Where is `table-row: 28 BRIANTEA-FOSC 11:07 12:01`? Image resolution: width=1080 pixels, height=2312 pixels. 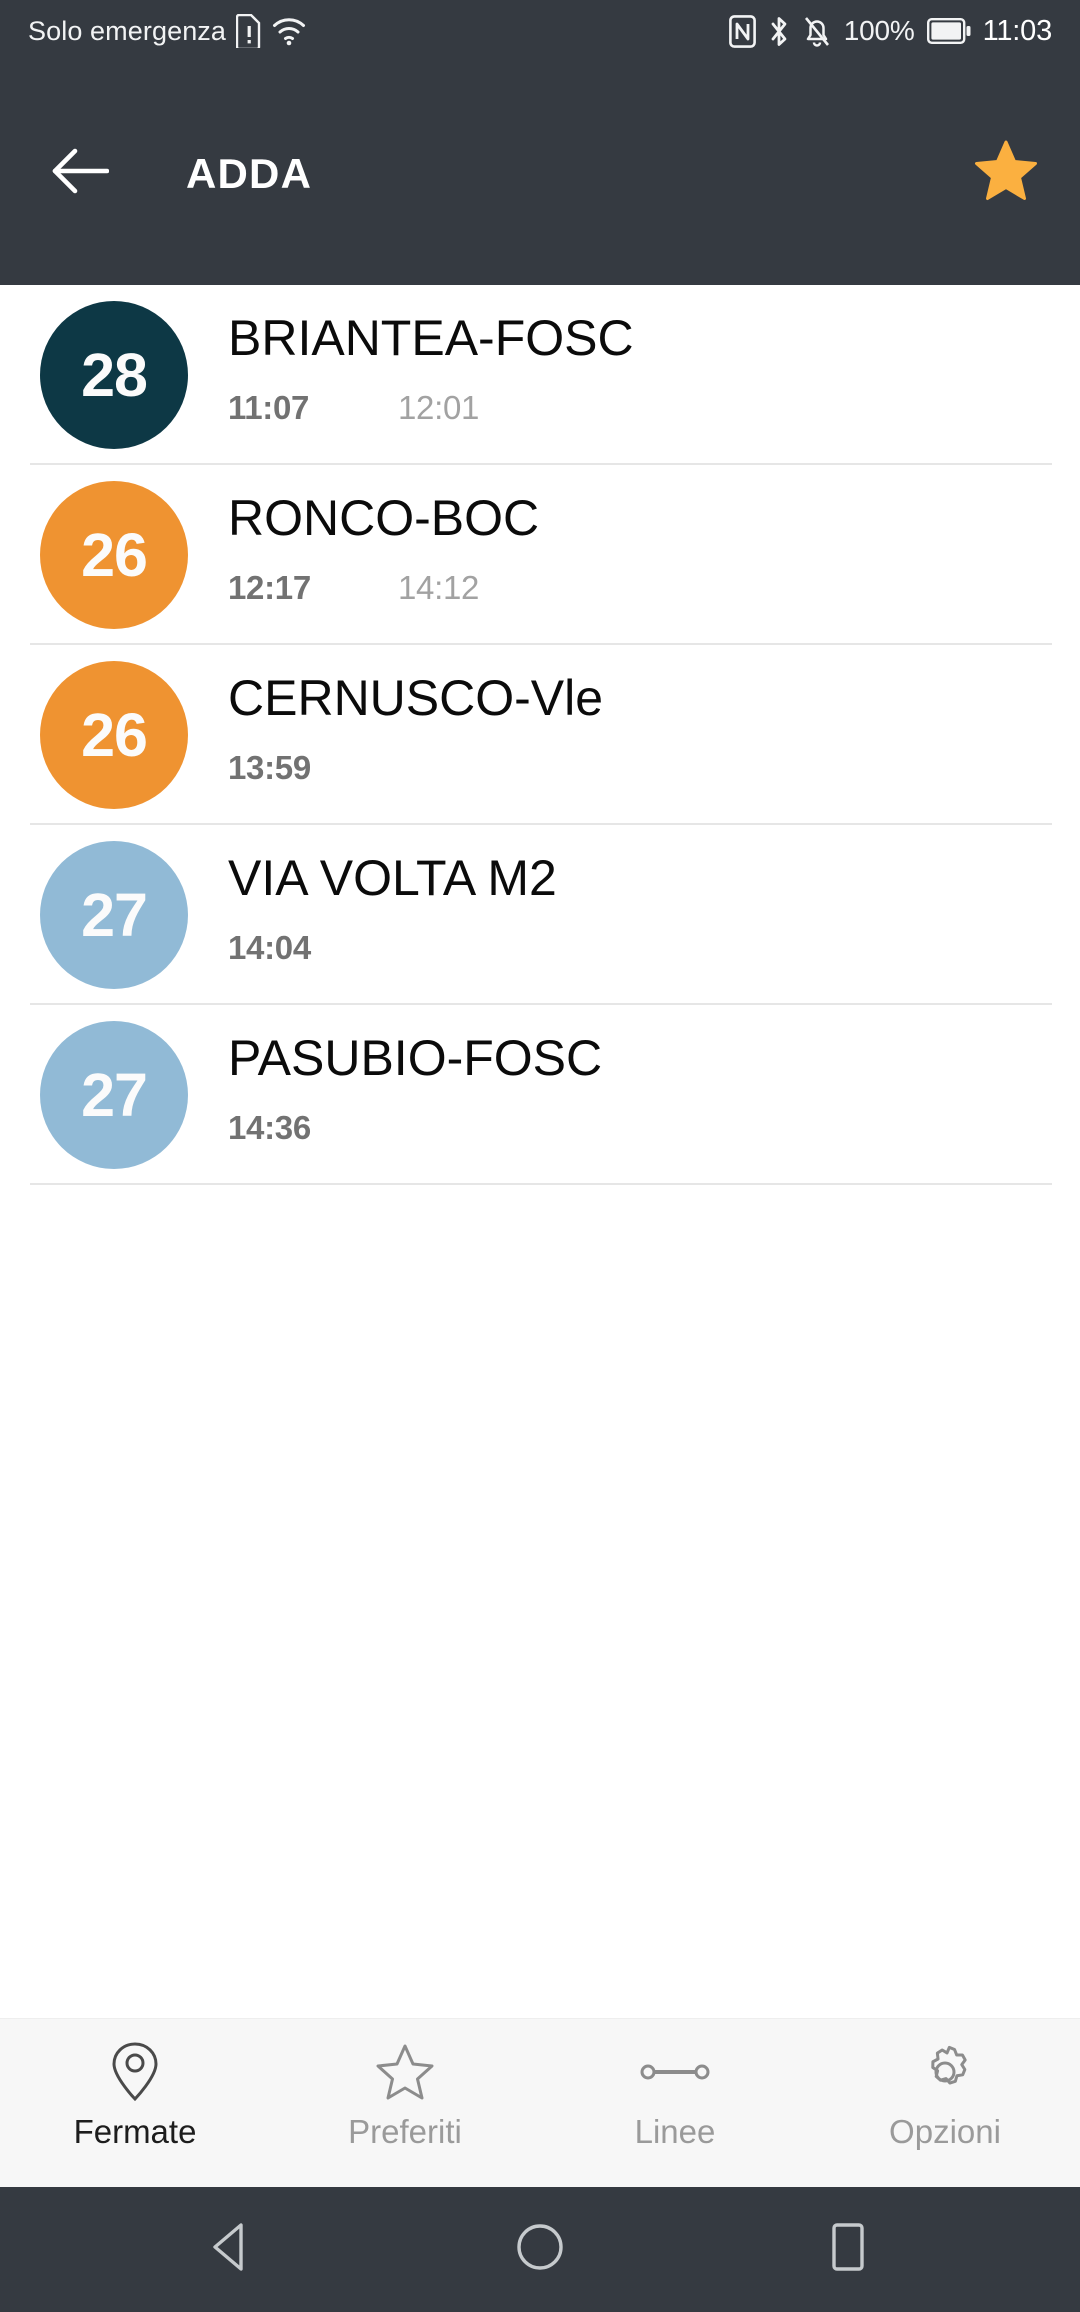
table-row: 28 BRIANTEA-FOSC 11:07 12:01 is located at coordinates (540, 375).